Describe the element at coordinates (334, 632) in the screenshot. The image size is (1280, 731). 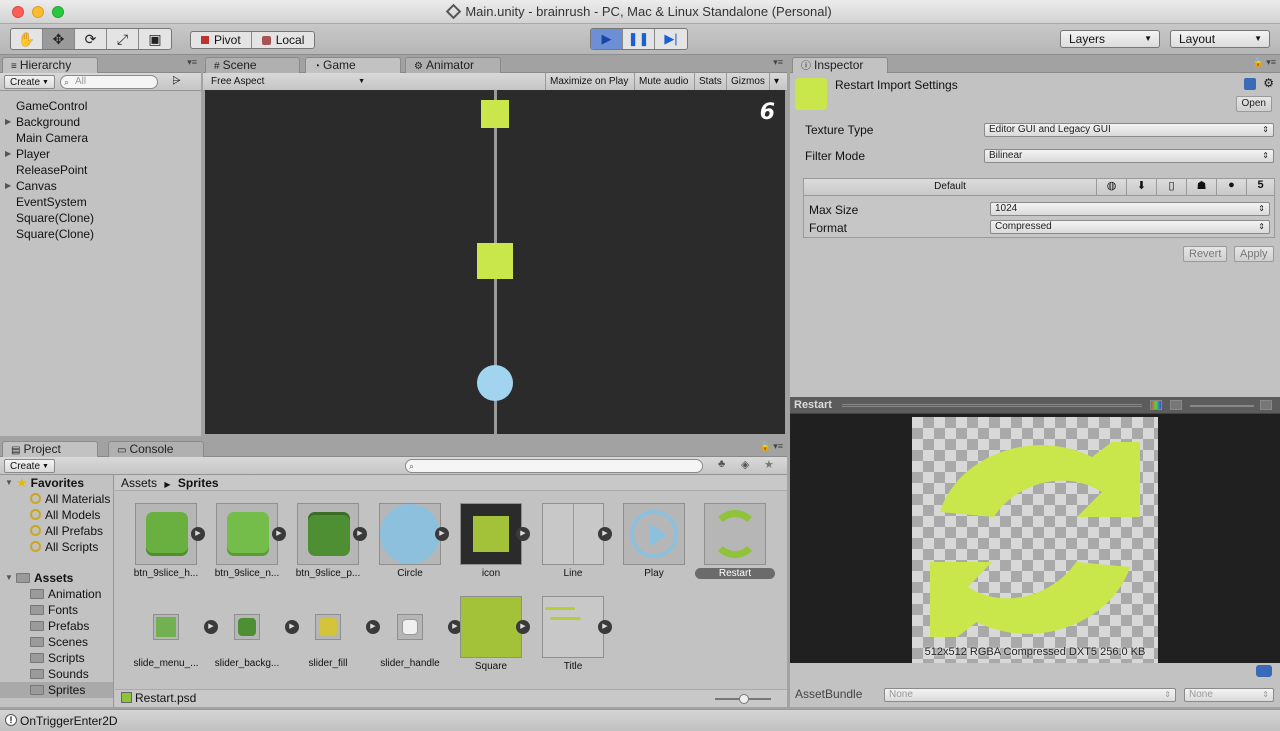
I see `asset-item: ▶ slider_fill` at that location.